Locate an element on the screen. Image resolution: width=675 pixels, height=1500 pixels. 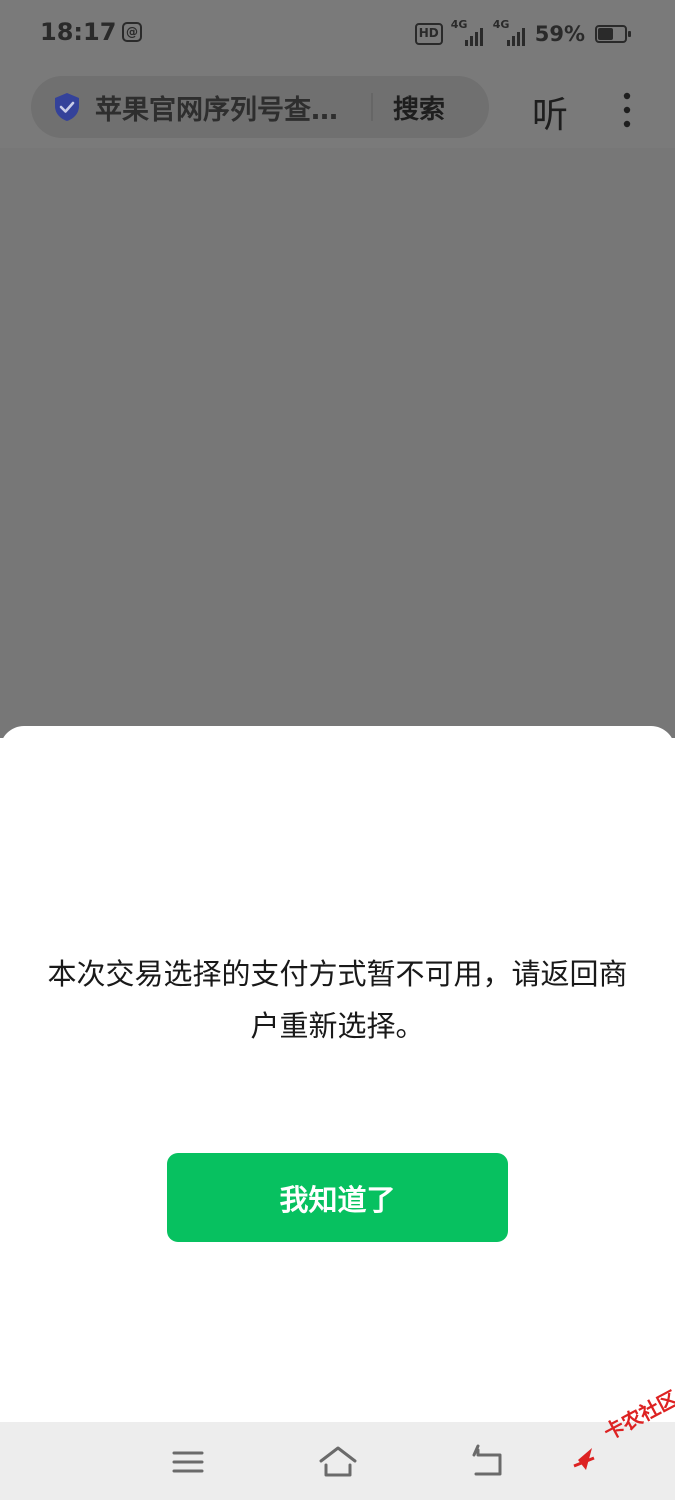
listen-button: 听 is located at coordinates (550, 112).